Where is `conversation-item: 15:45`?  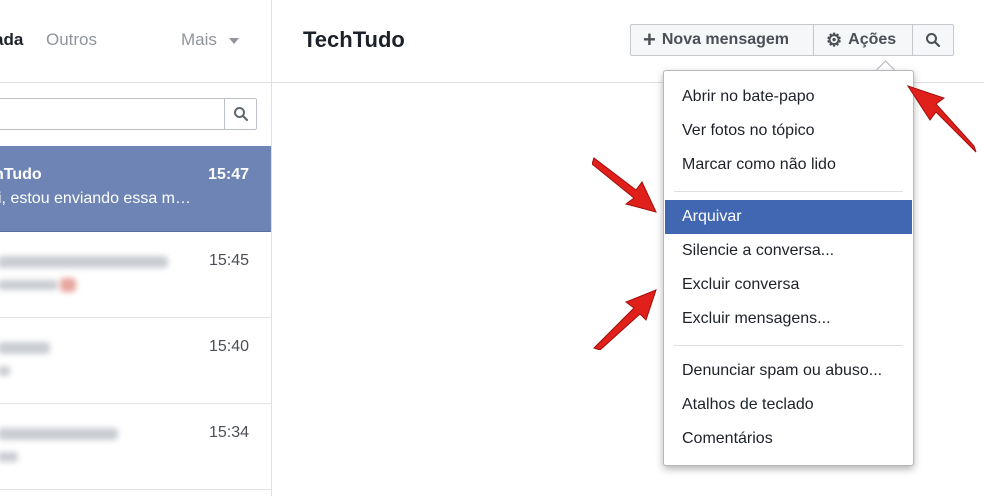
conversation-item: 15:45 is located at coordinates (135, 275).